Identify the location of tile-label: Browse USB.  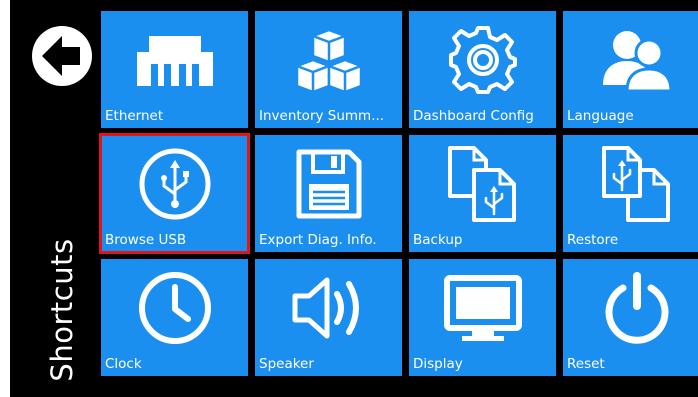
(146, 240).